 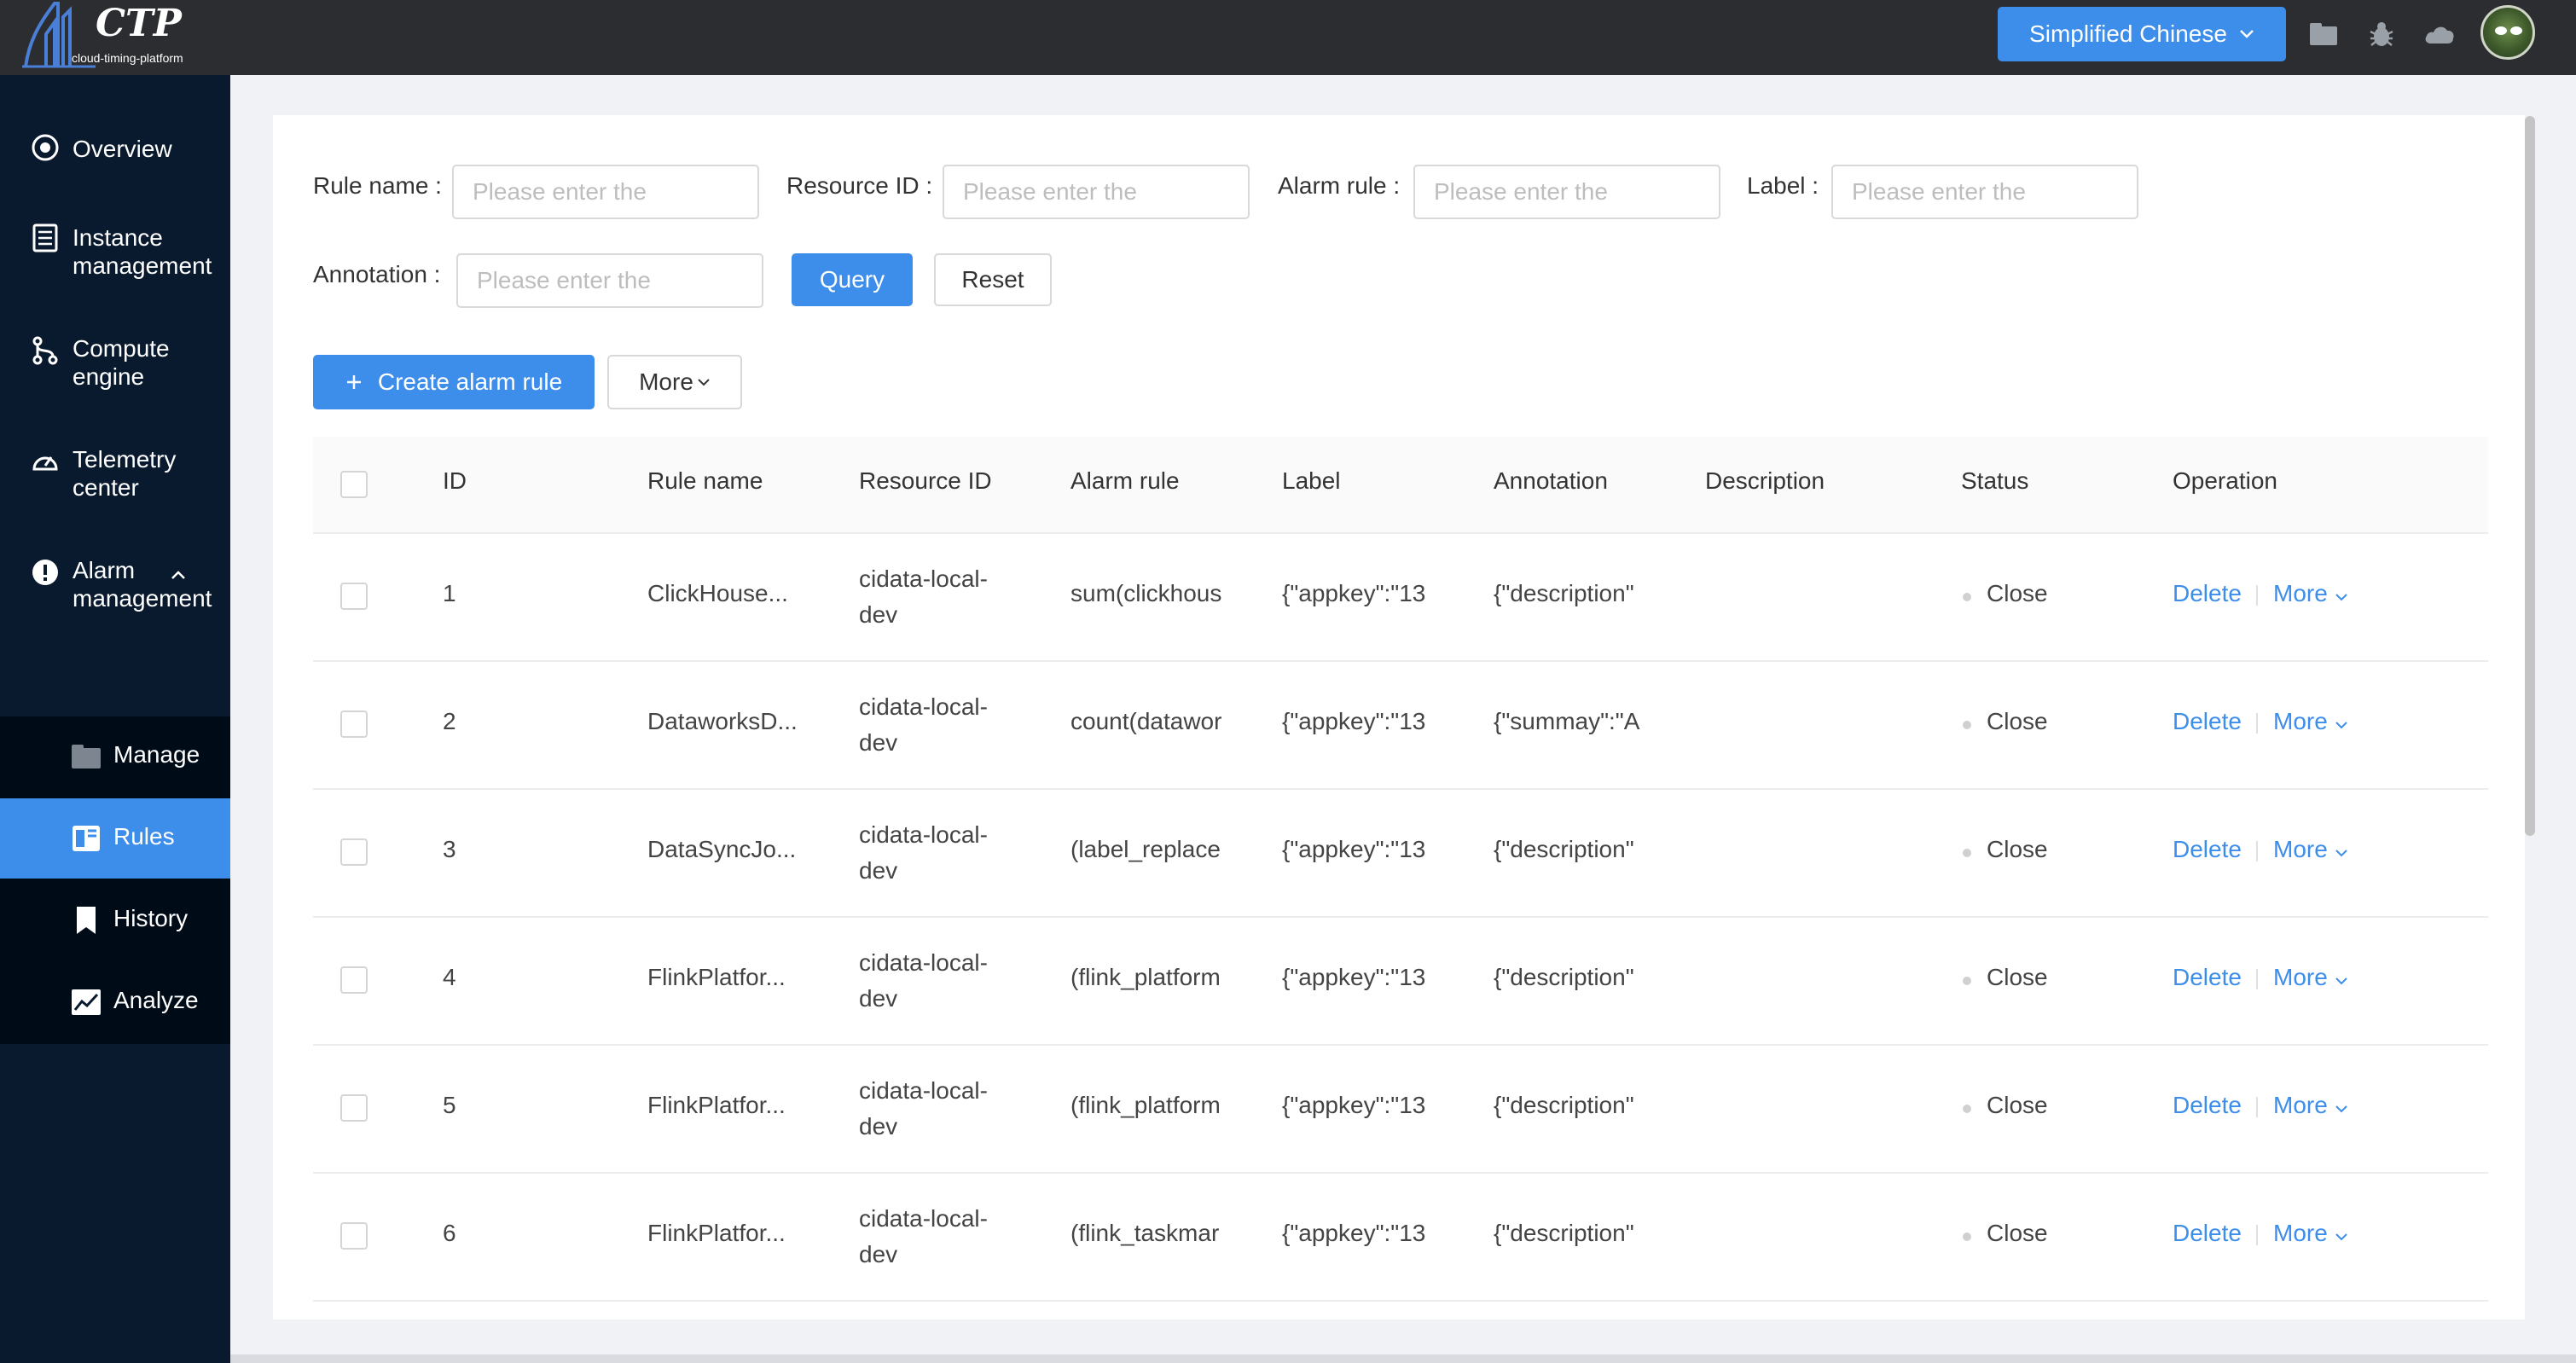 I want to click on list-icon, so click(x=45, y=237).